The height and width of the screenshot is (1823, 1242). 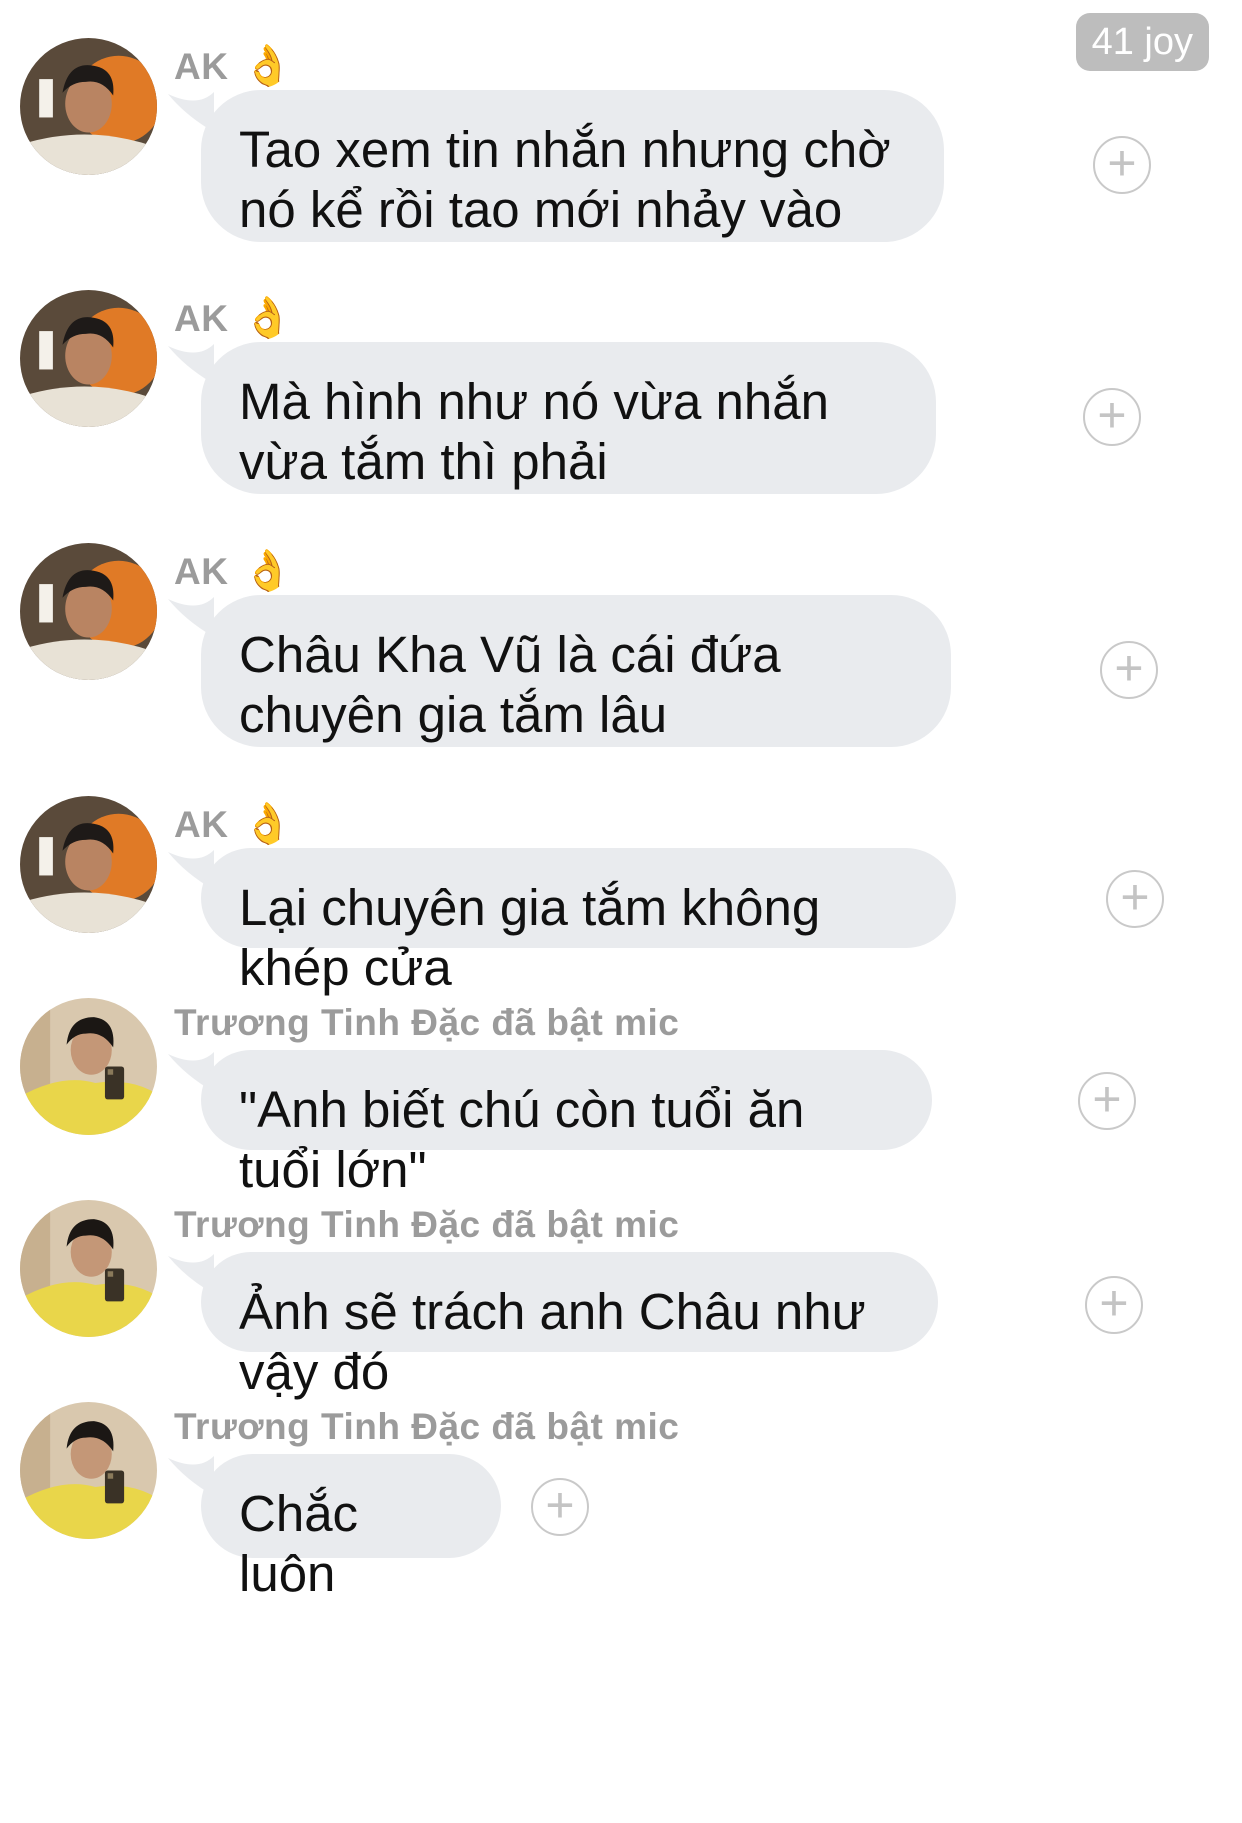 I want to click on message-bubble: Lại chuyên gia tắm không khép cửa, so click(x=578, y=922).